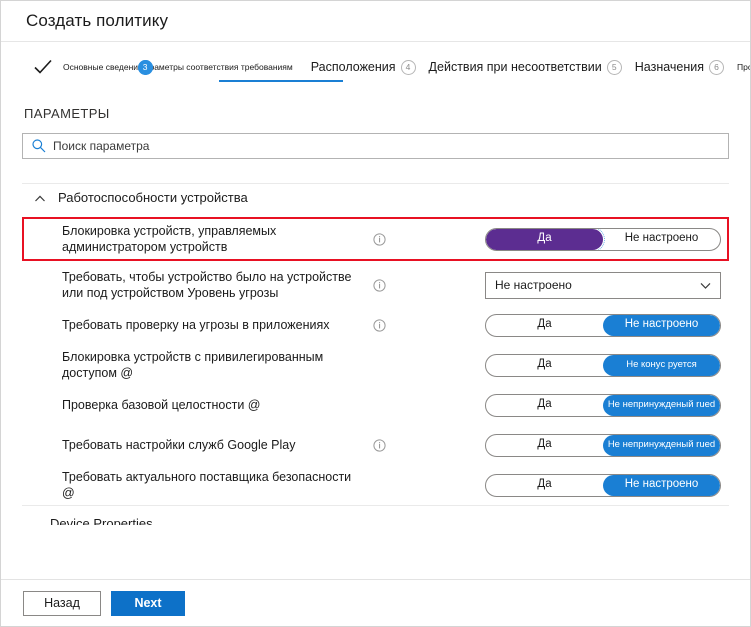 This screenshot has height=627, width=751. I want to click on wizard-step-label: Параметры соответствия требованиям, so click(215, 67).